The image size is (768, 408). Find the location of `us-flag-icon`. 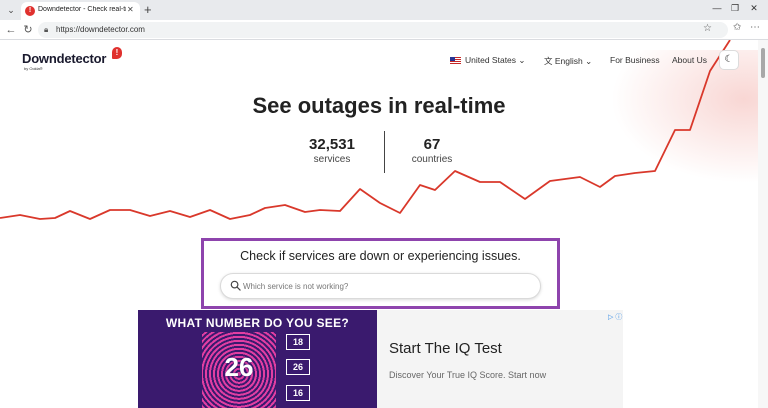

us-flag-icon is located at coordinates (455, 60).